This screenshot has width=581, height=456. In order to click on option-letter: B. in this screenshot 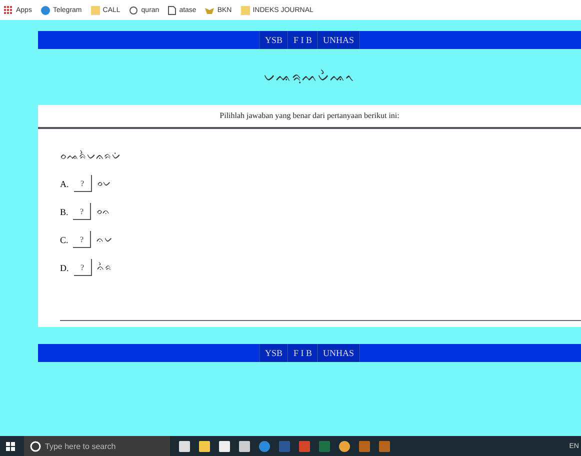, I will do `click(64, 211)`.